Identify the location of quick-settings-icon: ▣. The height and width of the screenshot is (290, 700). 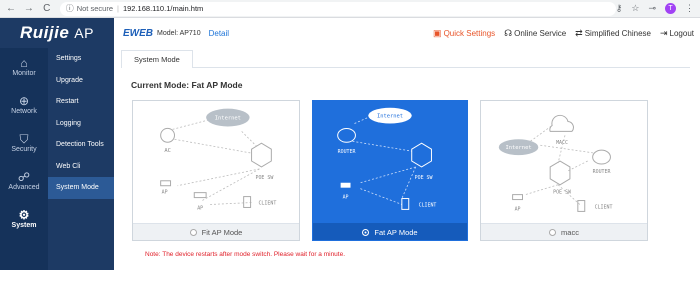
(437, 32).